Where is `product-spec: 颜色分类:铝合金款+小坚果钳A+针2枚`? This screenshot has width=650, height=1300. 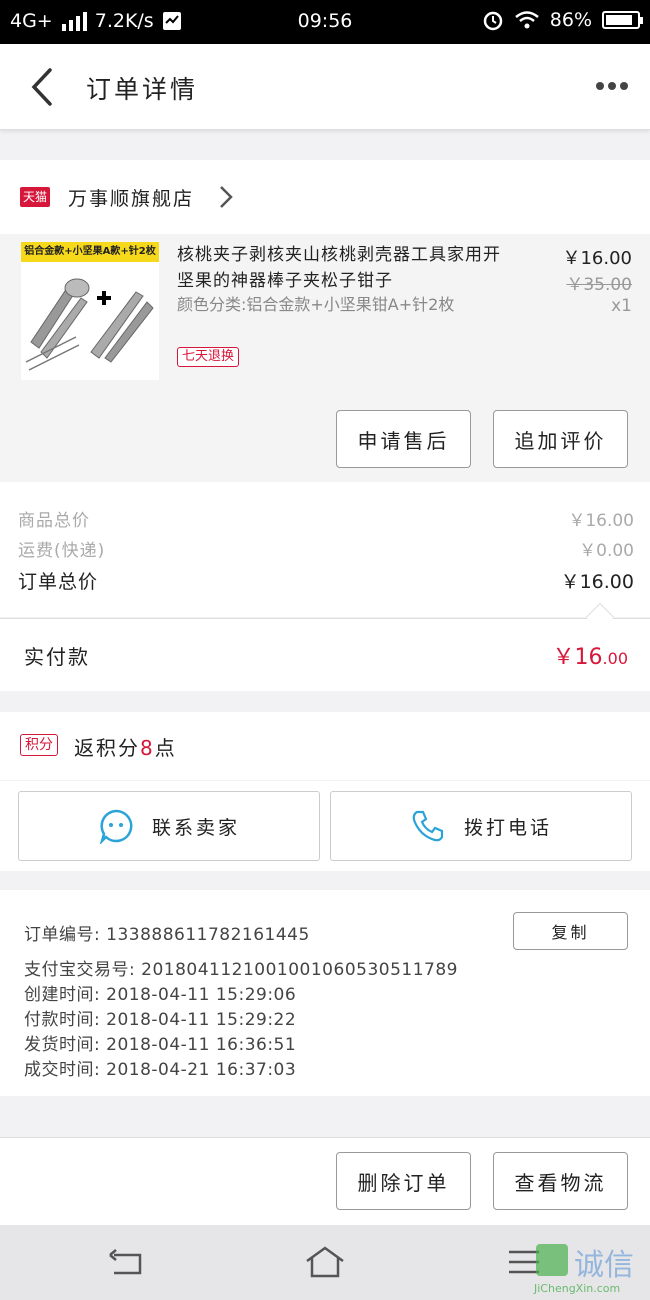
product-spec: 颜色分类:铝合金款+小坚果钳A+针2枚 is located at coordinates (316, 304).